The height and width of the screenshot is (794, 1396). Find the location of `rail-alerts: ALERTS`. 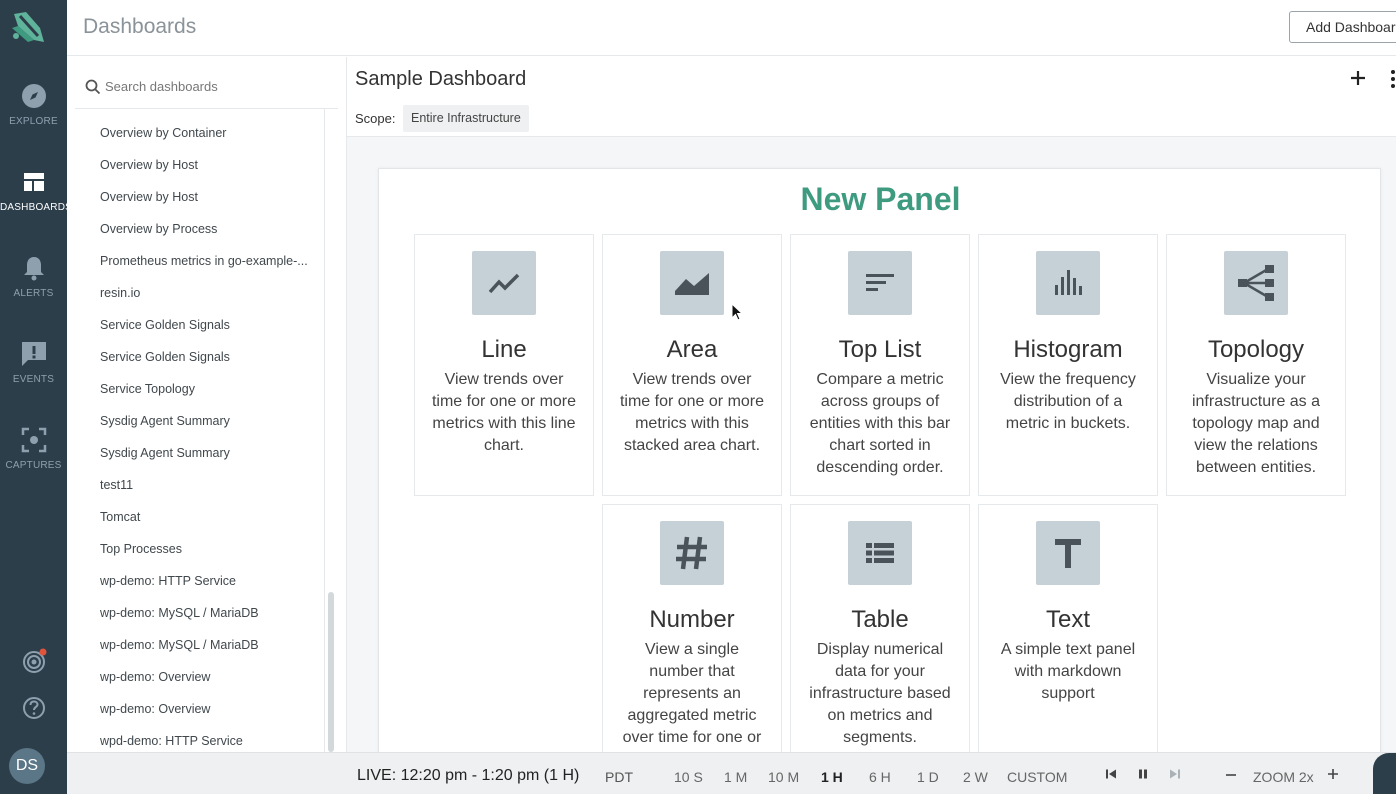

rail-alerts: ALERTS is located at coordinates (33, 289).